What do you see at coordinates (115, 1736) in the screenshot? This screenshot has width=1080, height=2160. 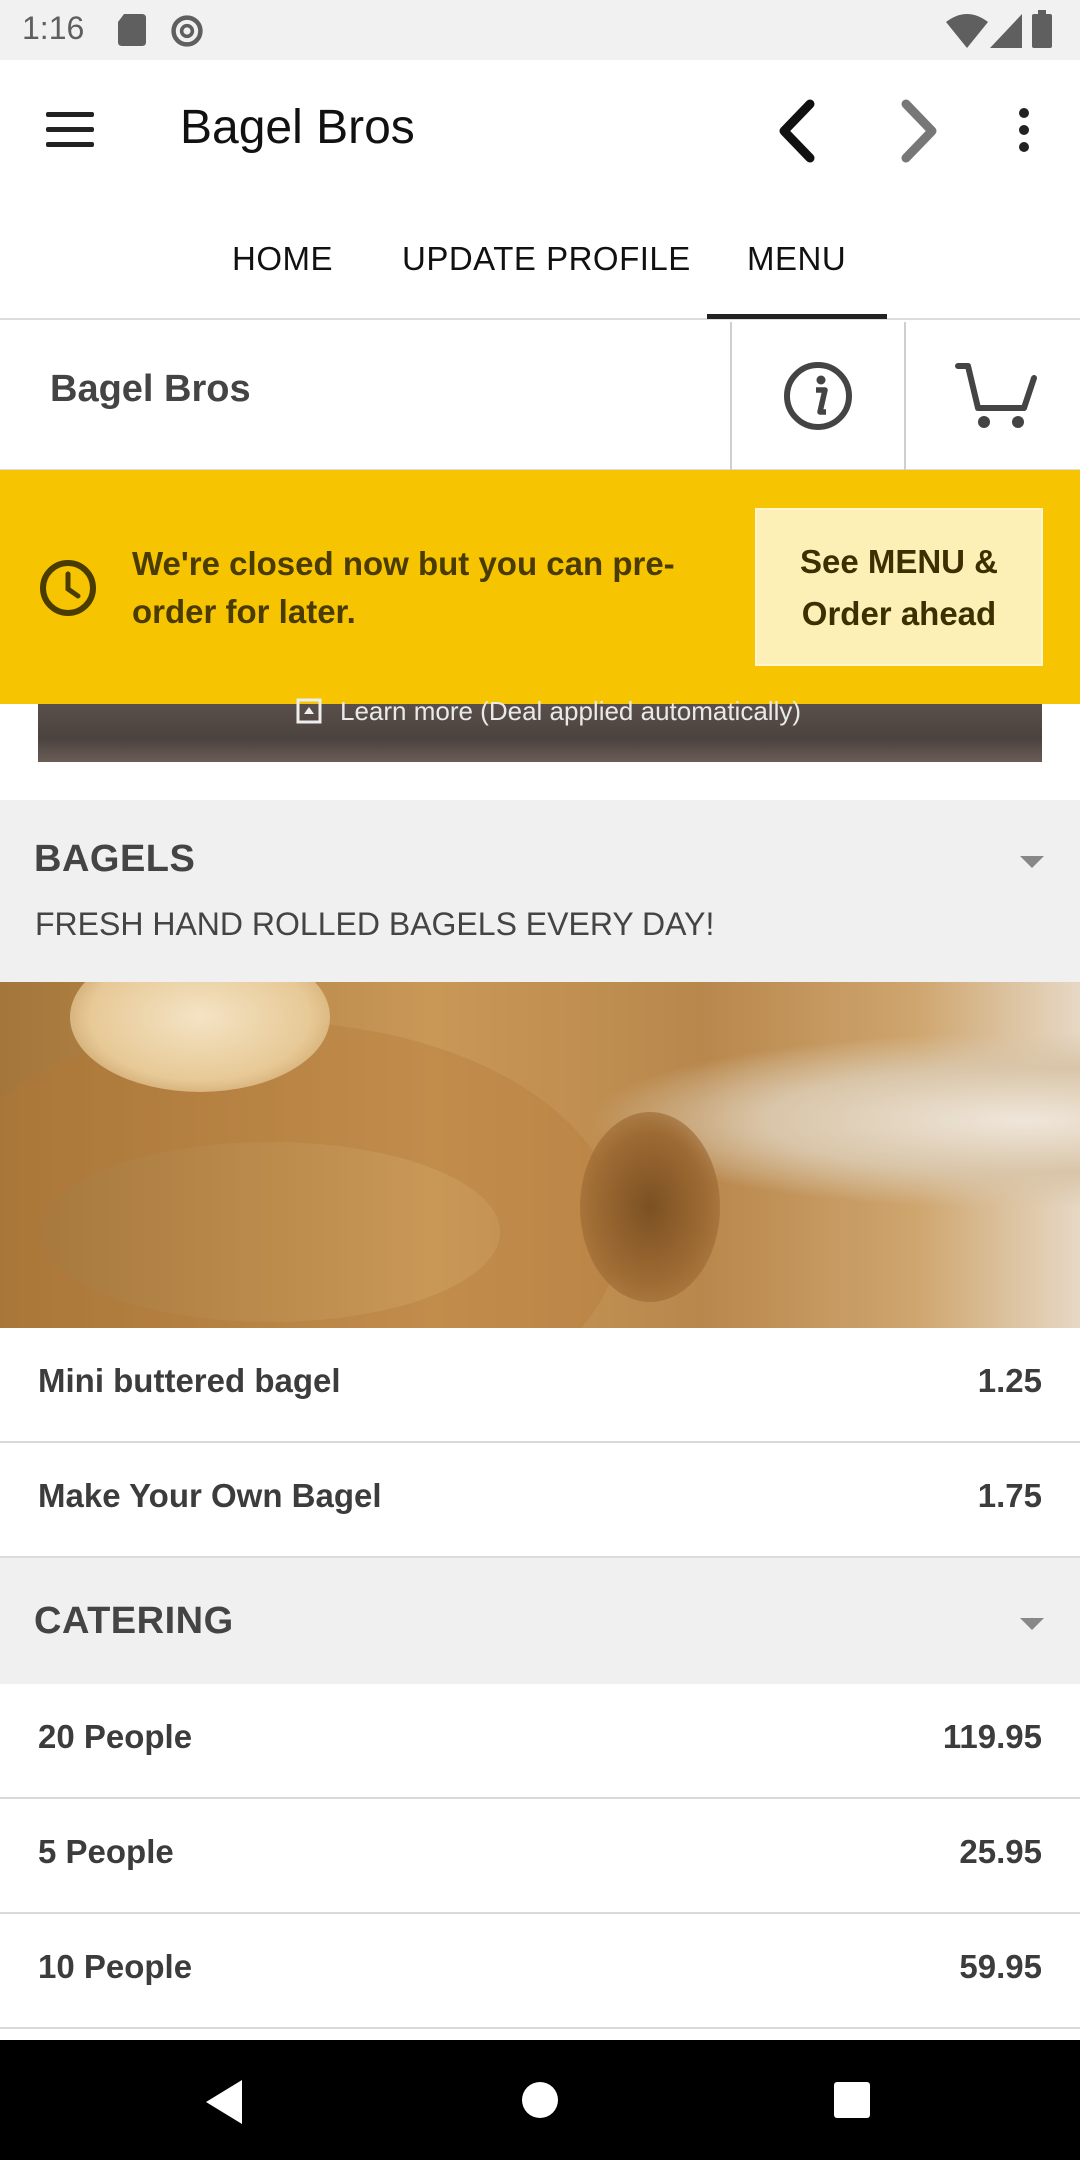 I see `menu-item-name: 20 People` at bounding box center [115, 1736].